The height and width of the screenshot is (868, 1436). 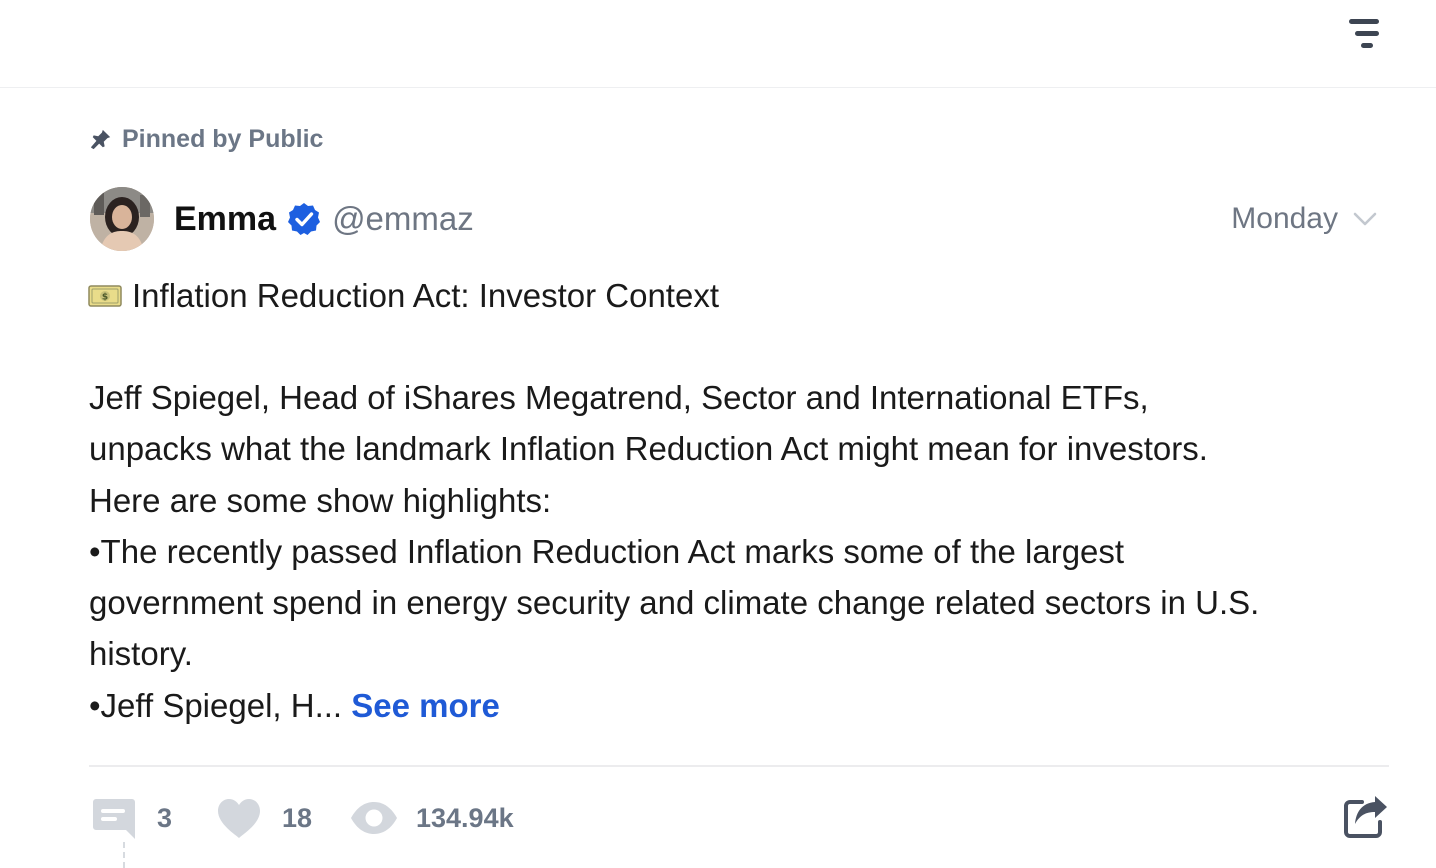 What do you see at coordinates (264, 818) in the screenshot?
I see `like-button: 18` at bounding box center [264, 818].